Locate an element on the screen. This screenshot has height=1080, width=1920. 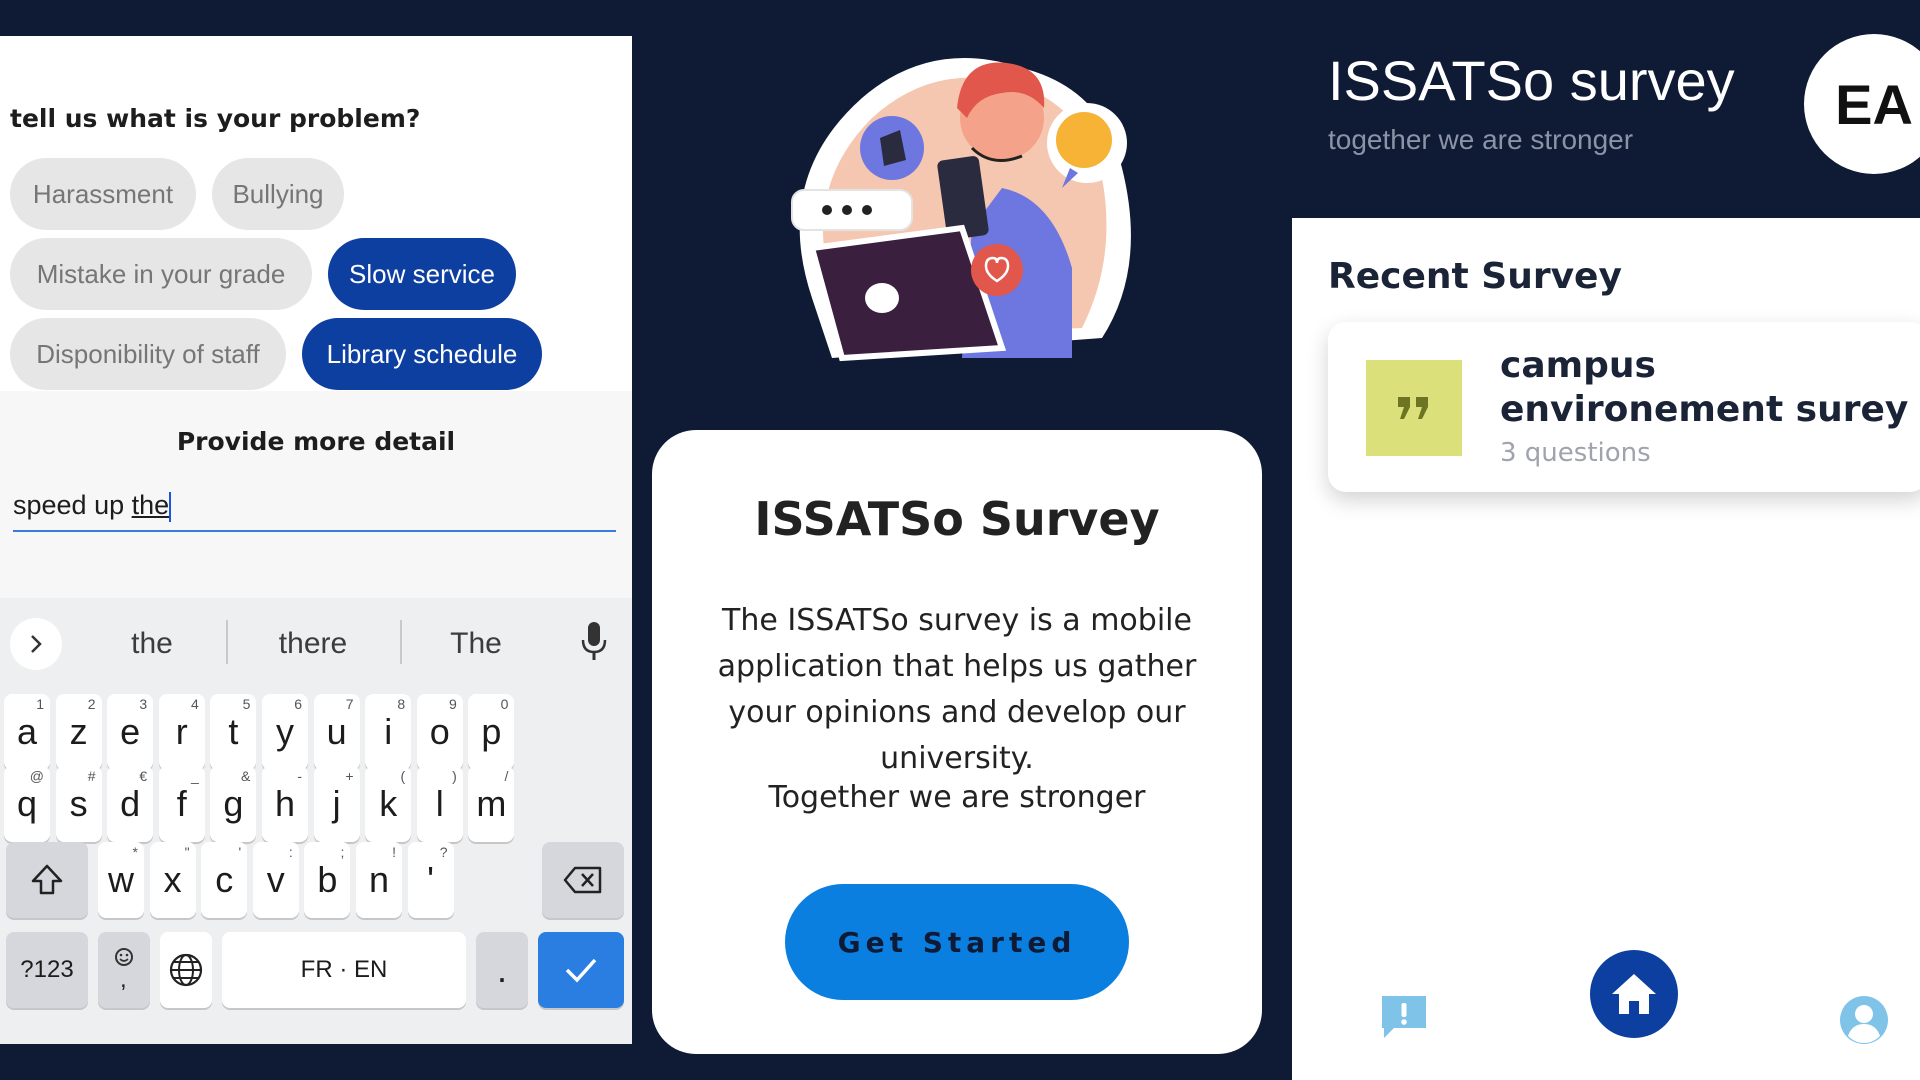
key-label: o is located at coordinates (439, 731).